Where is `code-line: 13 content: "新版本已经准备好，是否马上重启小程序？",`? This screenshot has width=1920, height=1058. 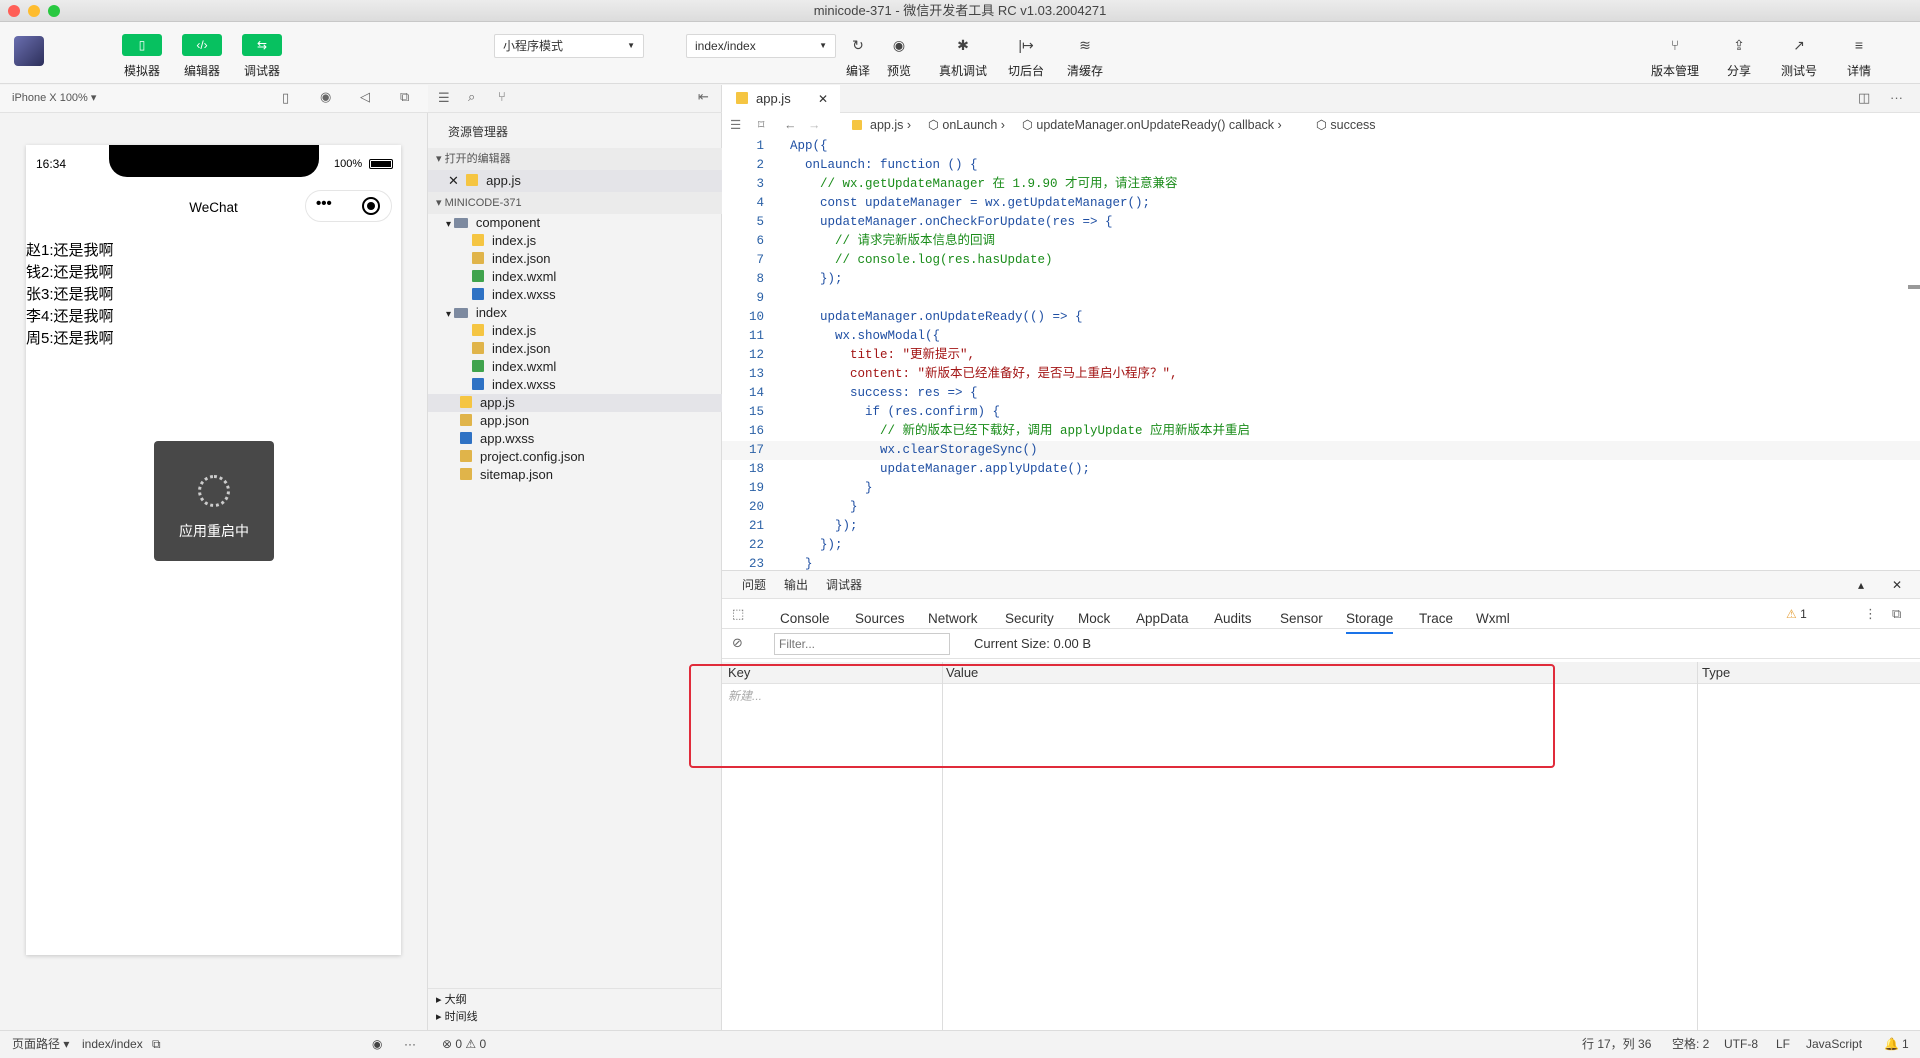 code-line: 13 content: "新版本已经准备好，是否马上重启小程序？", is located at coordinates (1321, 374).